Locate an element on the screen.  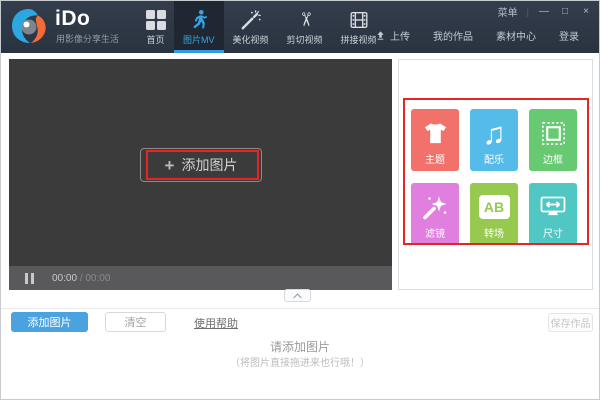
tile-filter: 滤镜 is located at coordinates (435, 214).